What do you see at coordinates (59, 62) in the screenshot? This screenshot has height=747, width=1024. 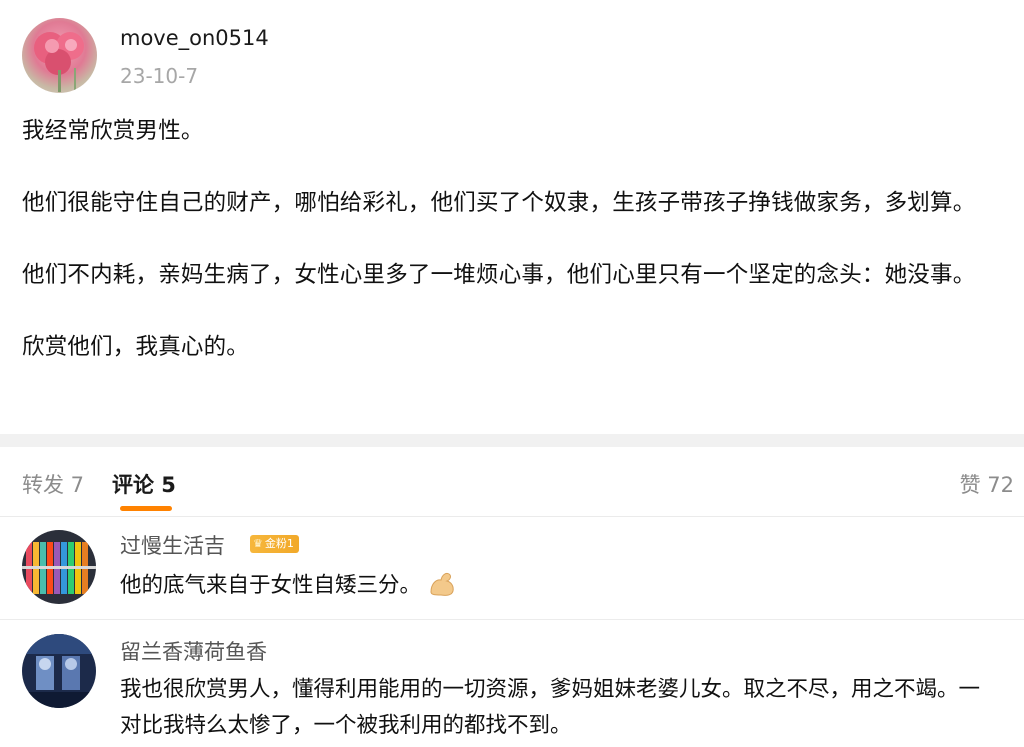 I see `peony-flower-icon` at bounding box center [59, 62].